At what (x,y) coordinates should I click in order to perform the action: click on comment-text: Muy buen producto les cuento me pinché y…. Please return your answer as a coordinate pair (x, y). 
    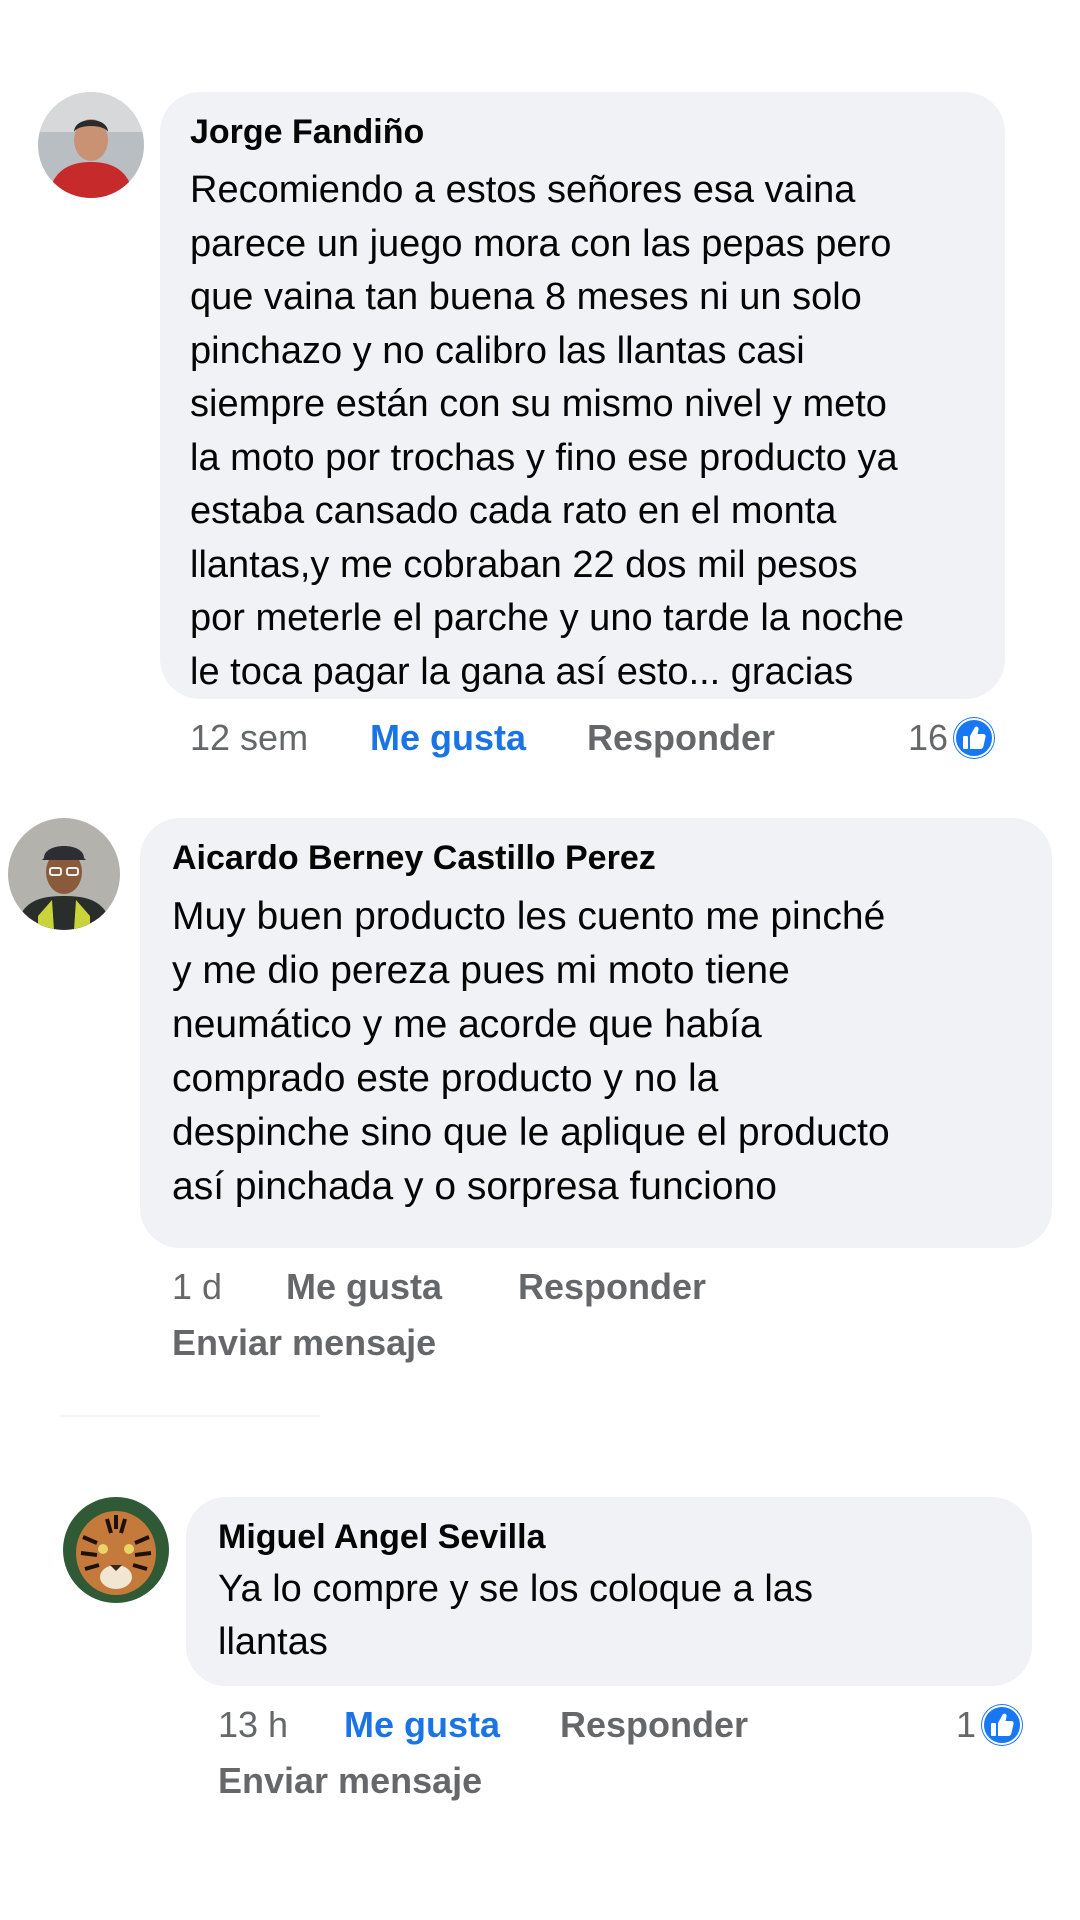
    Looking at the image, I should click on (531, 1051).